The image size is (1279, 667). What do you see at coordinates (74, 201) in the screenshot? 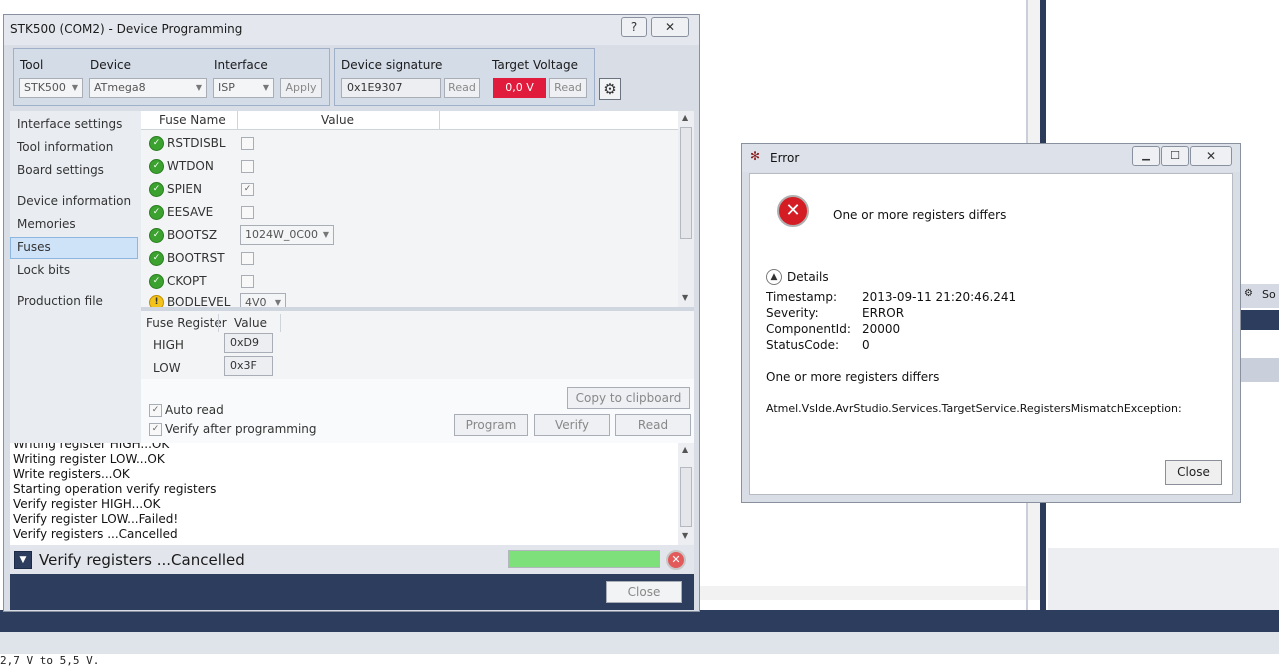
I see `nav-item-device-information: Device information` at bounding box center [74, 201].